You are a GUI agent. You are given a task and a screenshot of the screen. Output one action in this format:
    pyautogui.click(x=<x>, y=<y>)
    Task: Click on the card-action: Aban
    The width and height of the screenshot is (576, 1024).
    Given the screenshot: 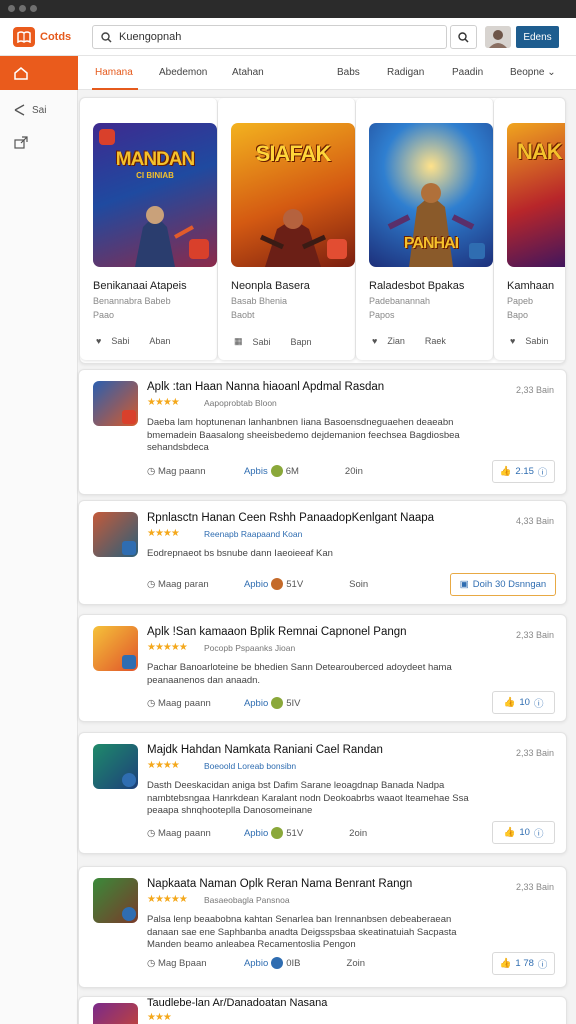 What is the action you would take?
    pyautogui.click(x=159, y=341)
    